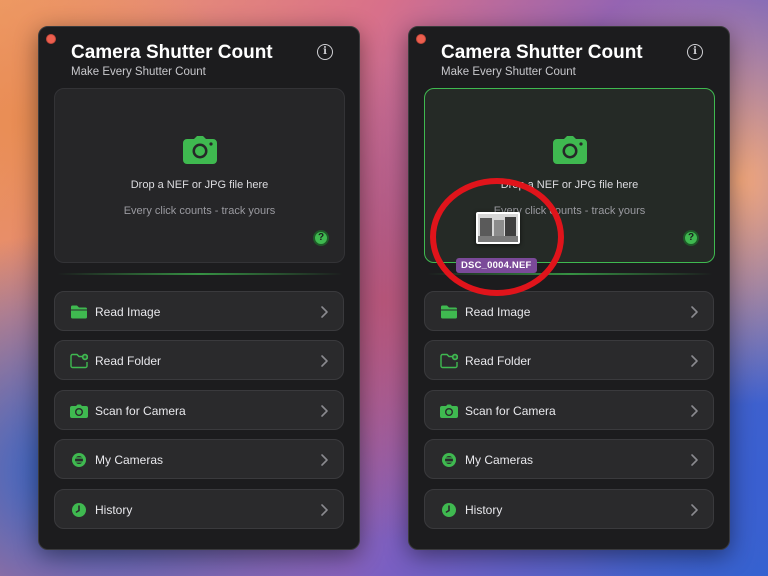 This screenshot has height=576, width=768. I want to click on drop-zone-prompt: Drop a NEF or JPG file here, so click(199, 185).